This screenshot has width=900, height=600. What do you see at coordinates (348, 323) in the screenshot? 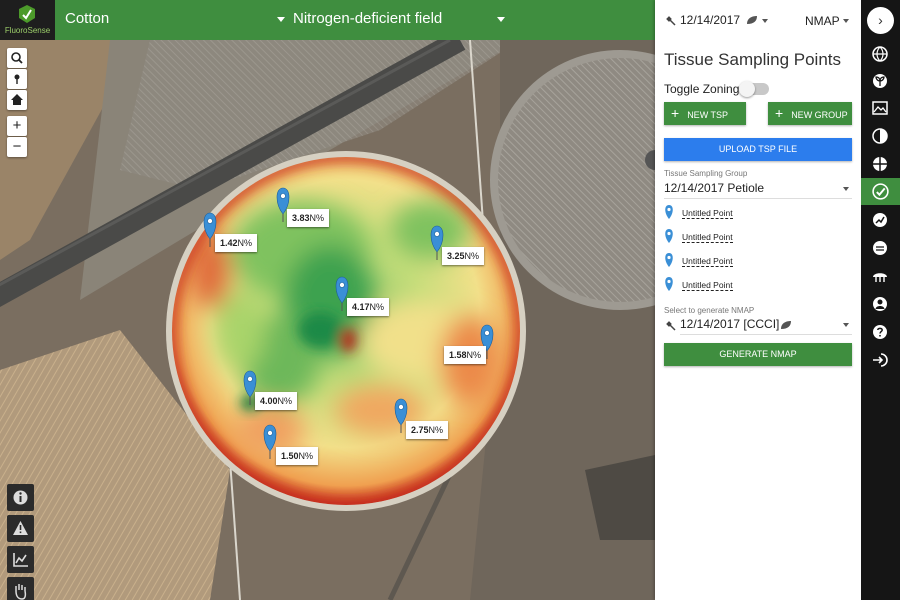
I see `pins-layer` at bounding box center [348, 323].